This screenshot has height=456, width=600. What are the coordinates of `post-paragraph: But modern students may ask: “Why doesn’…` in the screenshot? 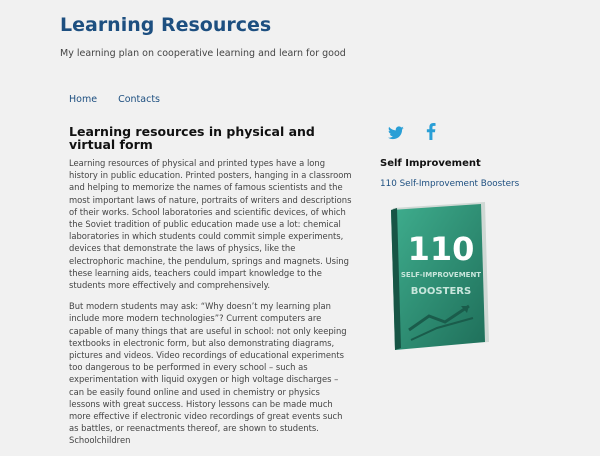 It's located at (208, 373).